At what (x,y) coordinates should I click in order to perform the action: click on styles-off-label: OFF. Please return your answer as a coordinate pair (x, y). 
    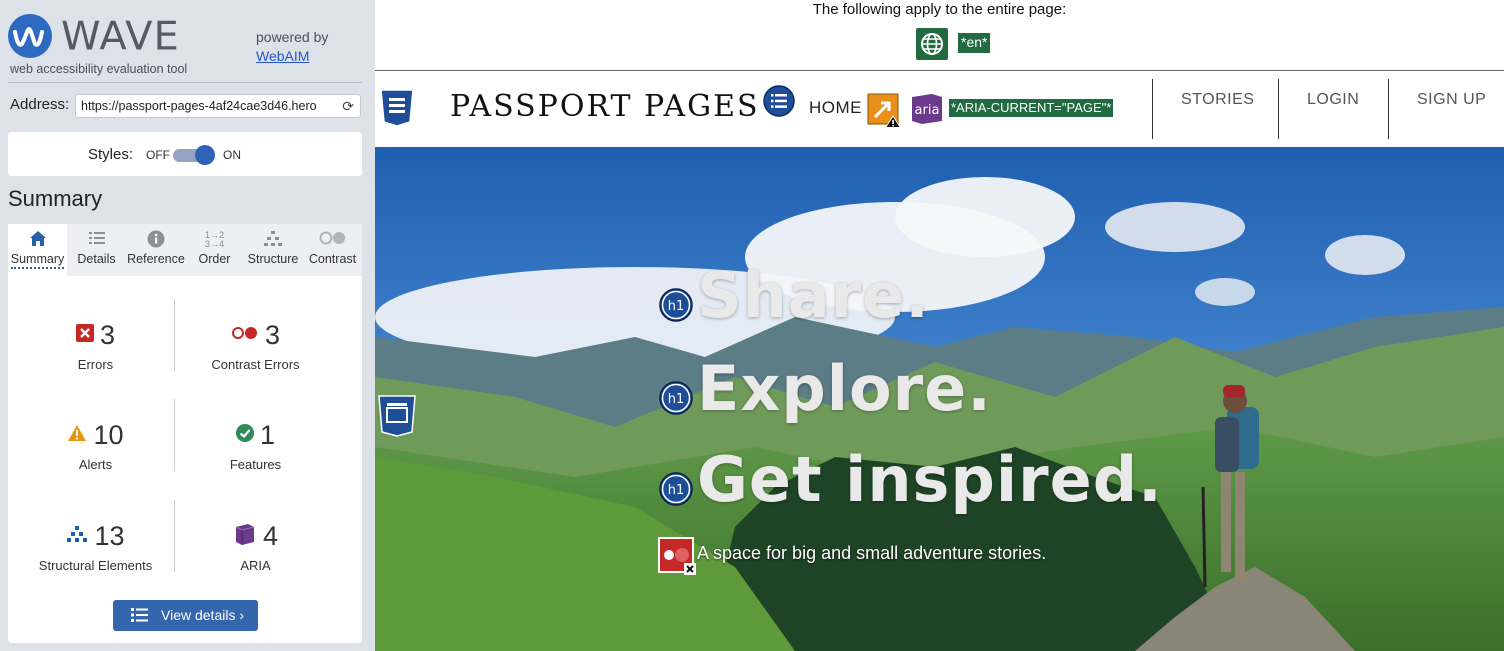
    Looking at the image, I should click on (158, 155).